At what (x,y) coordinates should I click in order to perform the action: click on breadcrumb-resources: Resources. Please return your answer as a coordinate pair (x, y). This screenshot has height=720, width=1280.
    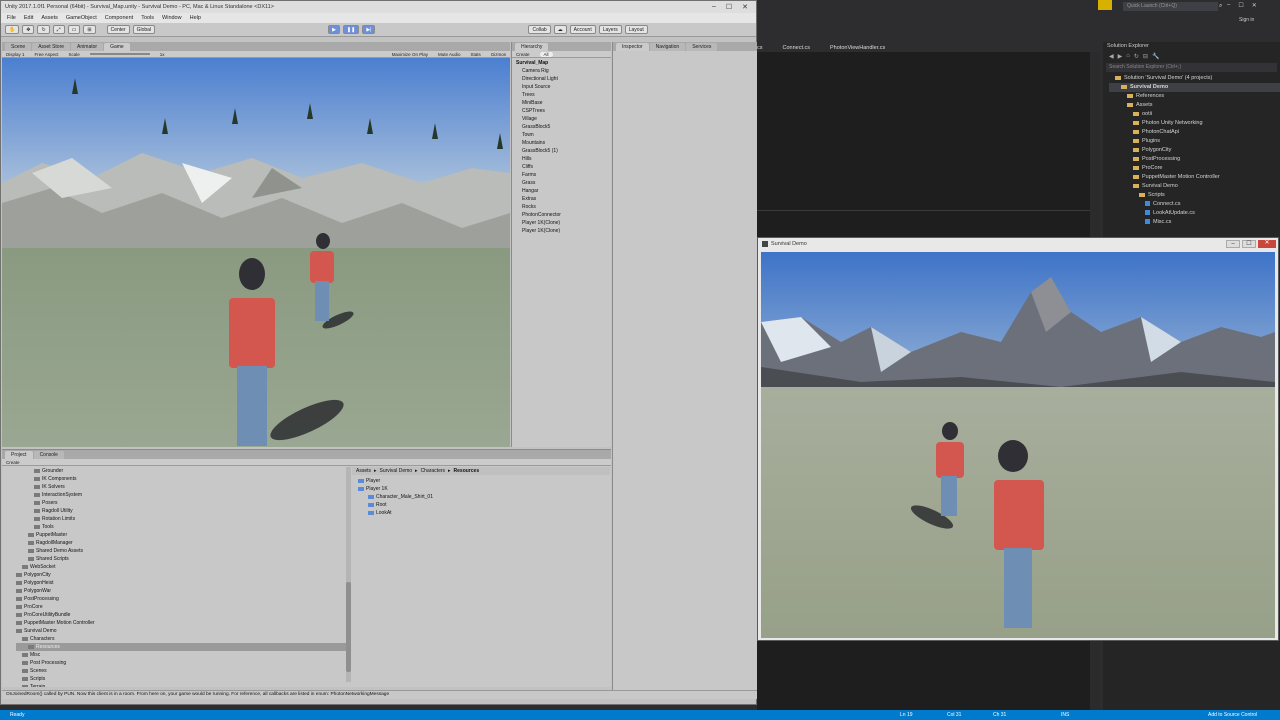
    Looking at the image, I should click on (467, 471).